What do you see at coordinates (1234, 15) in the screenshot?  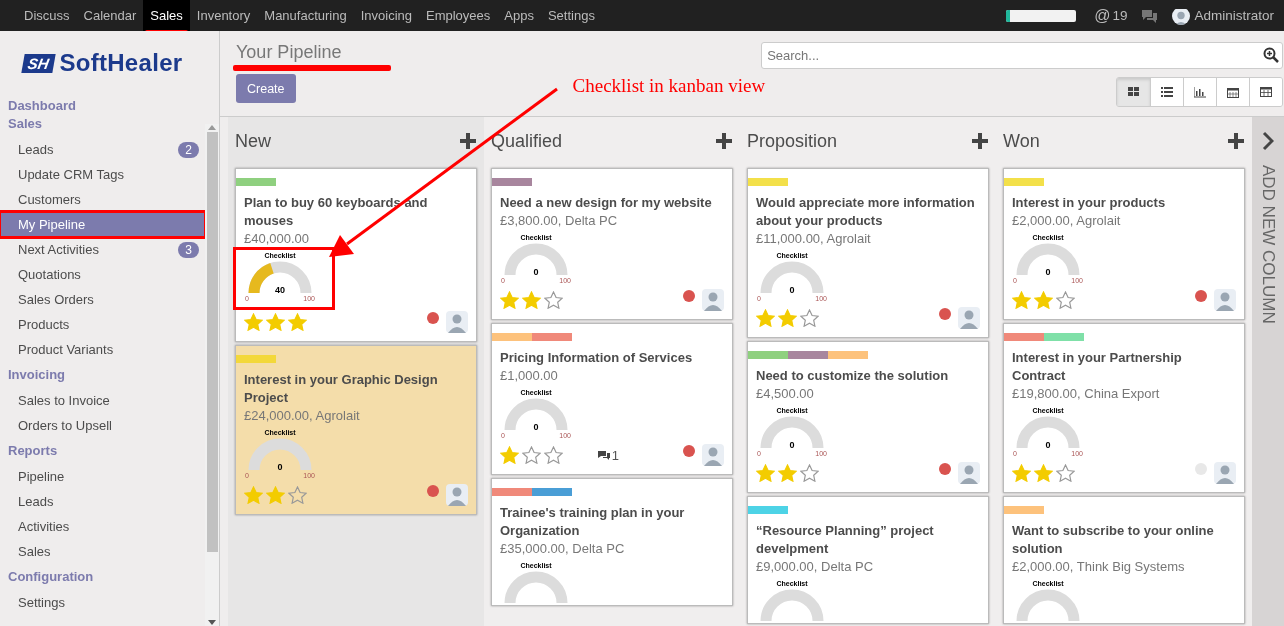 I see `user-name: Administrator` at bounding box center [1234, 15].